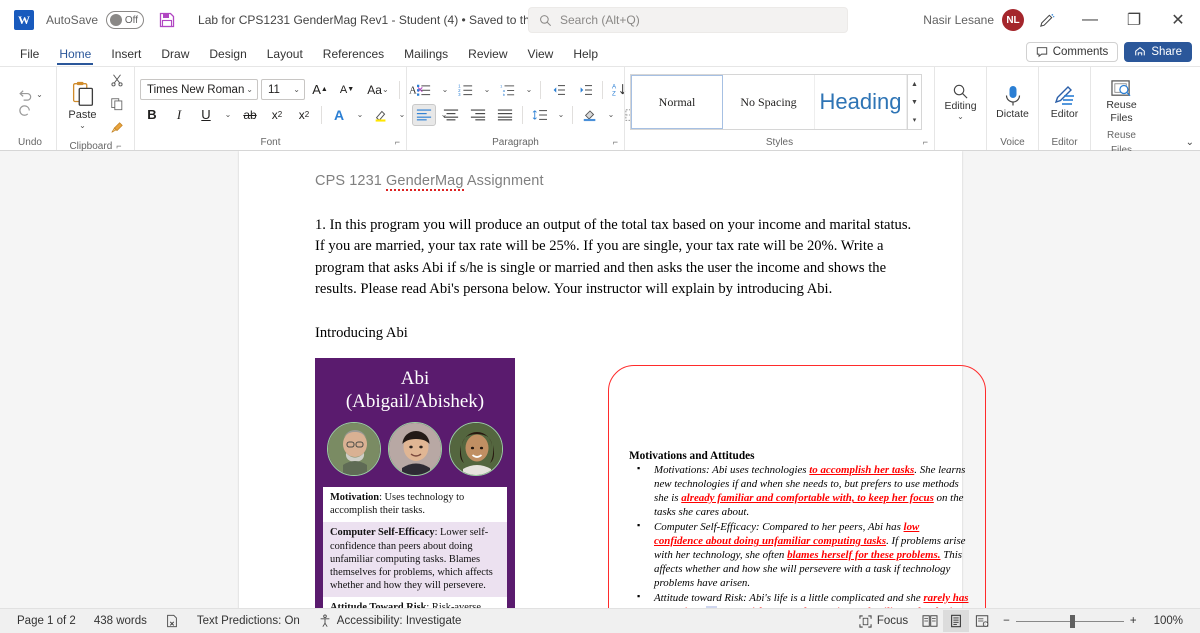 The image size is (1200, 633). I want to click on superscript-button: x2, so click(304, 115).